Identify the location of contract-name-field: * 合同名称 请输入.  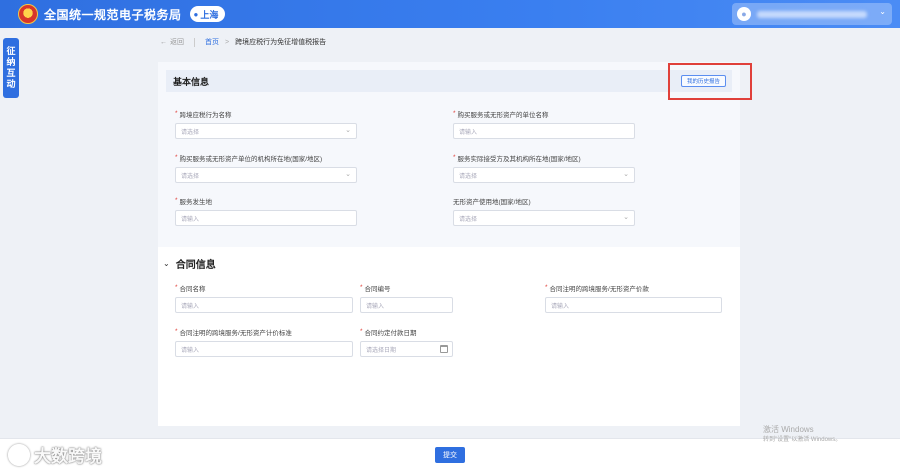
(264, 298).